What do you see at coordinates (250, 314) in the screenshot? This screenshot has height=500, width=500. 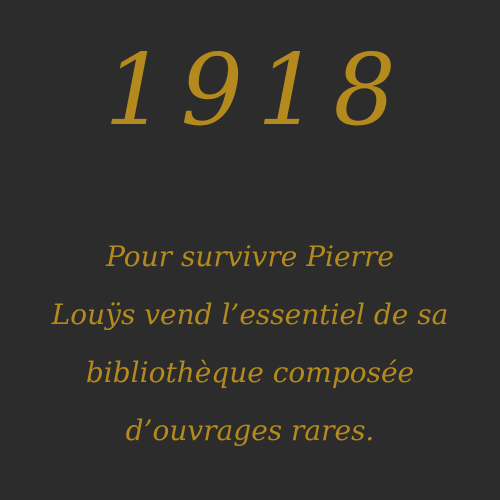 I see `description-line: Louÿs vend l’essentiel de sa` at bounding box center [250, 314].